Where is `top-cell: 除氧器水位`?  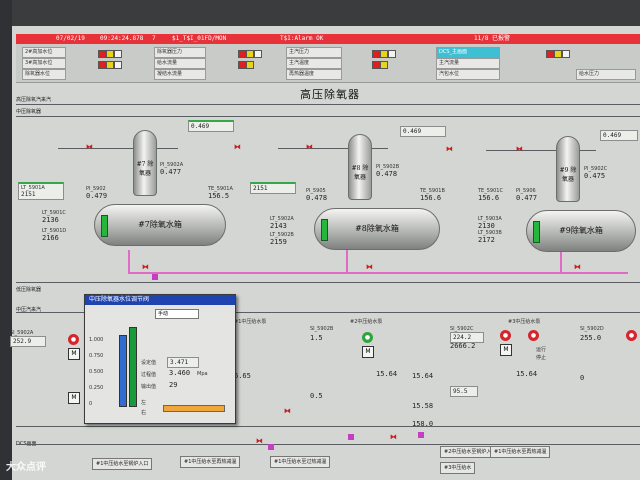 top-cell: 除氧器水位 is located at coordinates (44, 74).